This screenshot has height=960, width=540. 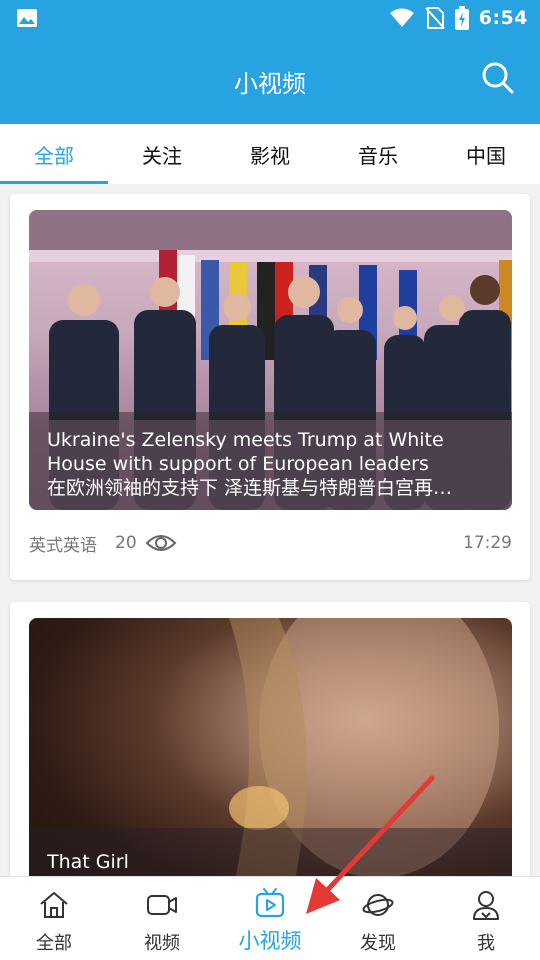 I want to click on source-label: 英式英语, so click(x=63, y=543).